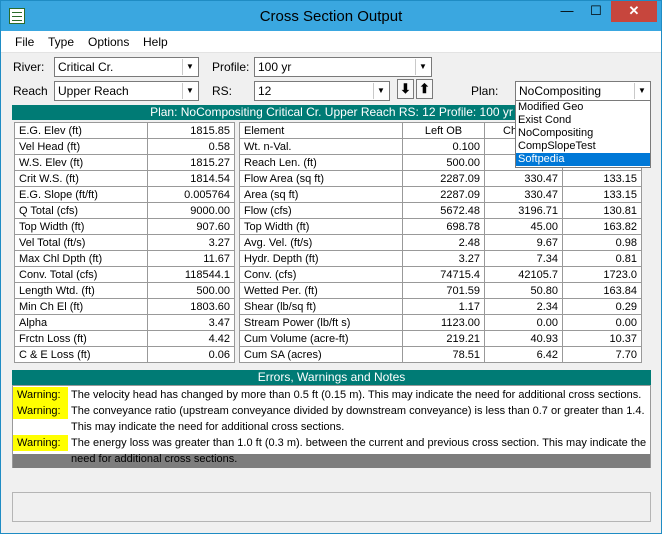  I want to click on row-value: 3.47, so click(191, 322).